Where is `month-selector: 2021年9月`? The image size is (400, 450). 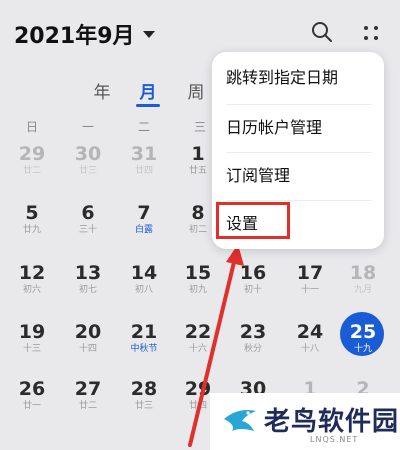 month-selector: 2021年9月 is located at coordinates (84, 34).